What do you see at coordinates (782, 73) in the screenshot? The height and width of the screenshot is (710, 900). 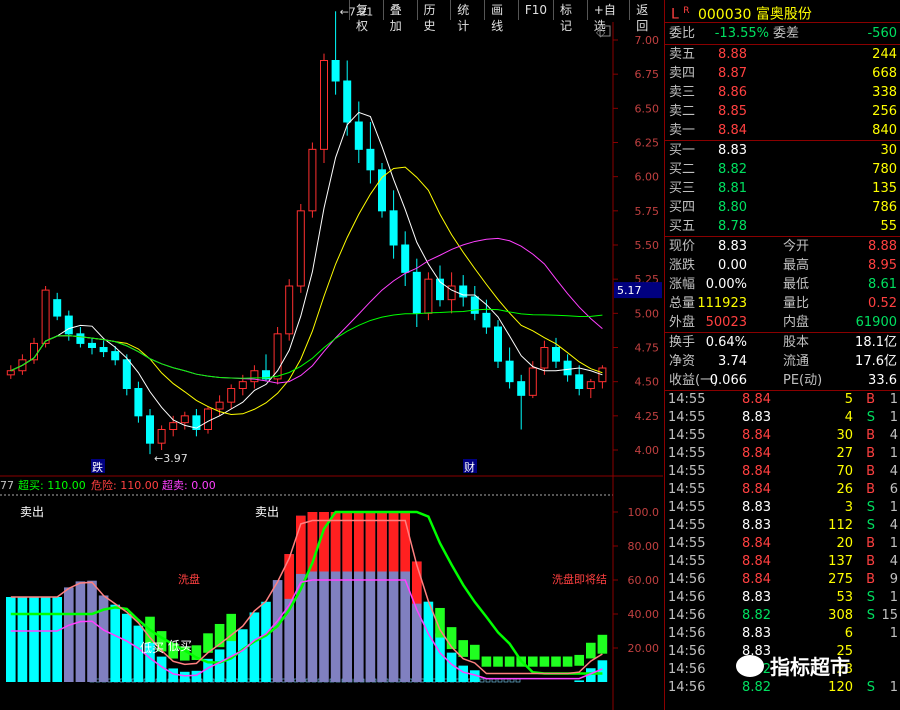 I see `sells-row: 卖四 8.87 668` at bounding box center [782, 73].